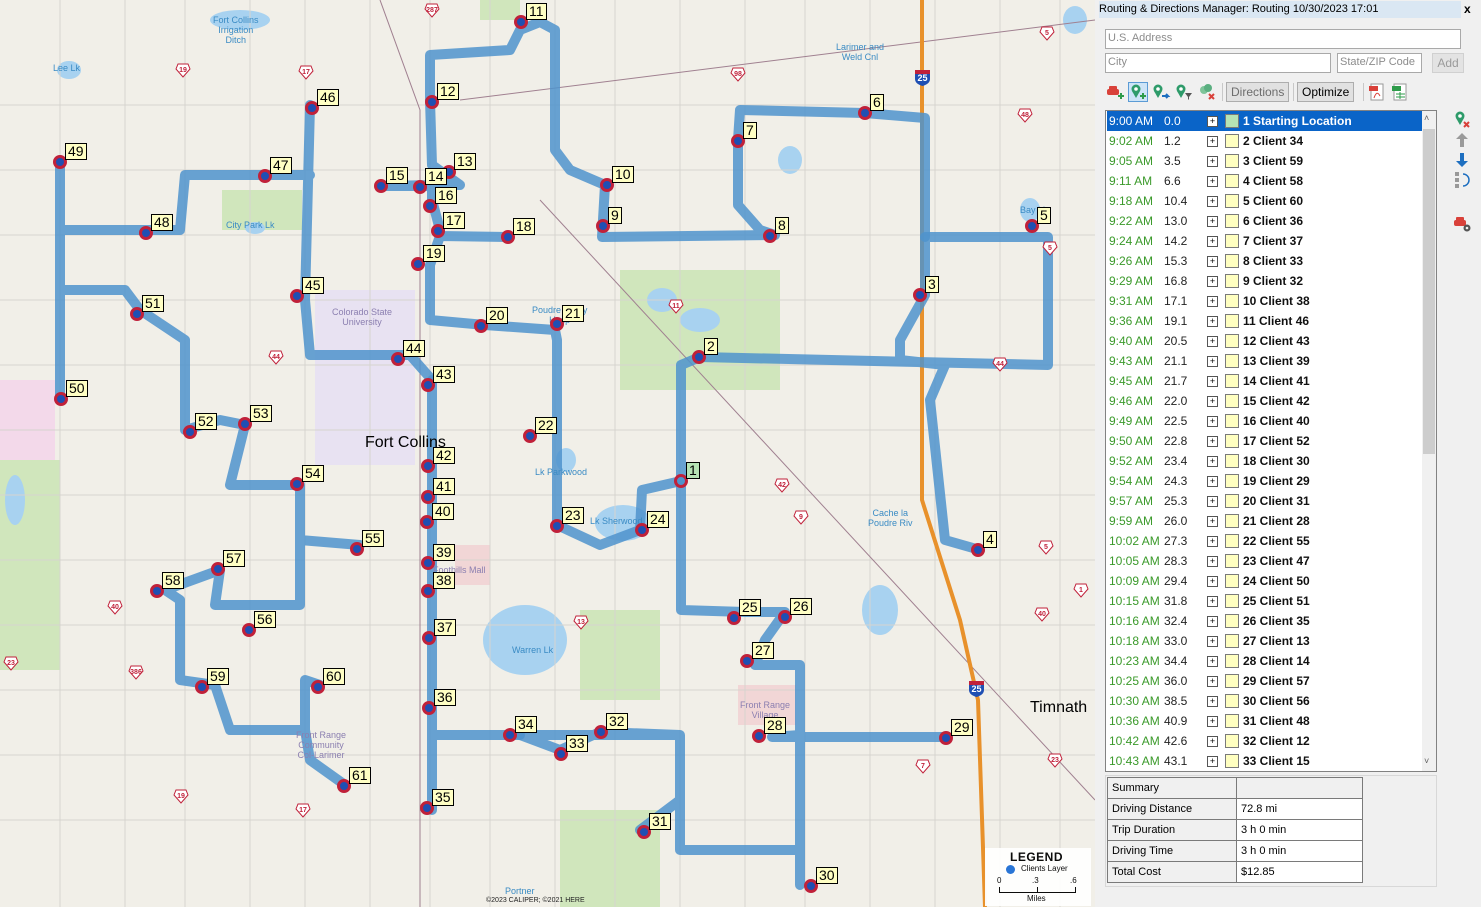 The width and height of the screenshot is (1481, 907). I want to click on stop-row: 9:11 AM 6.6 +4 Client 58, so click(1264, 181).